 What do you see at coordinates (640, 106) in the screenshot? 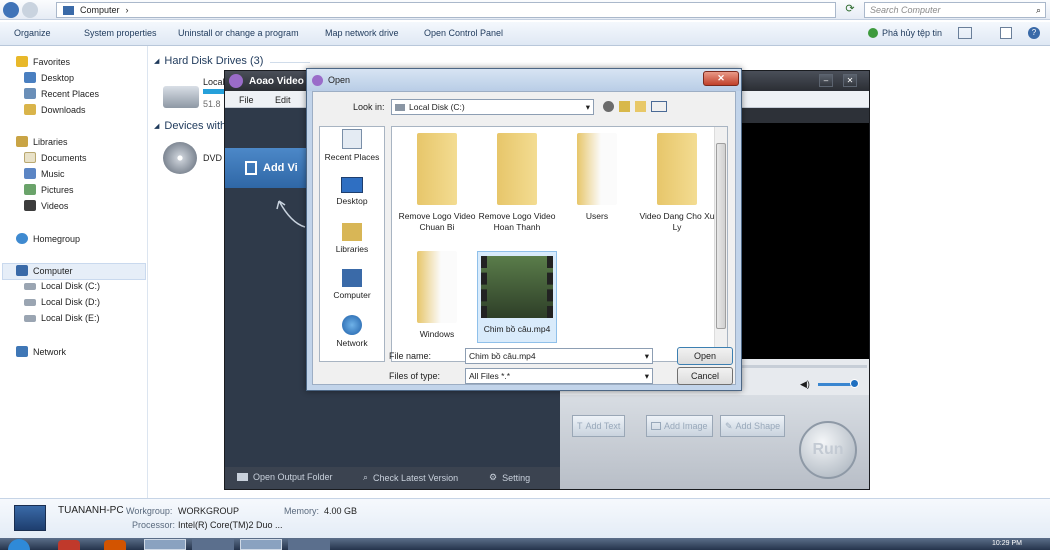
I see `new-folder-icon` at bounding box center [640, 106].